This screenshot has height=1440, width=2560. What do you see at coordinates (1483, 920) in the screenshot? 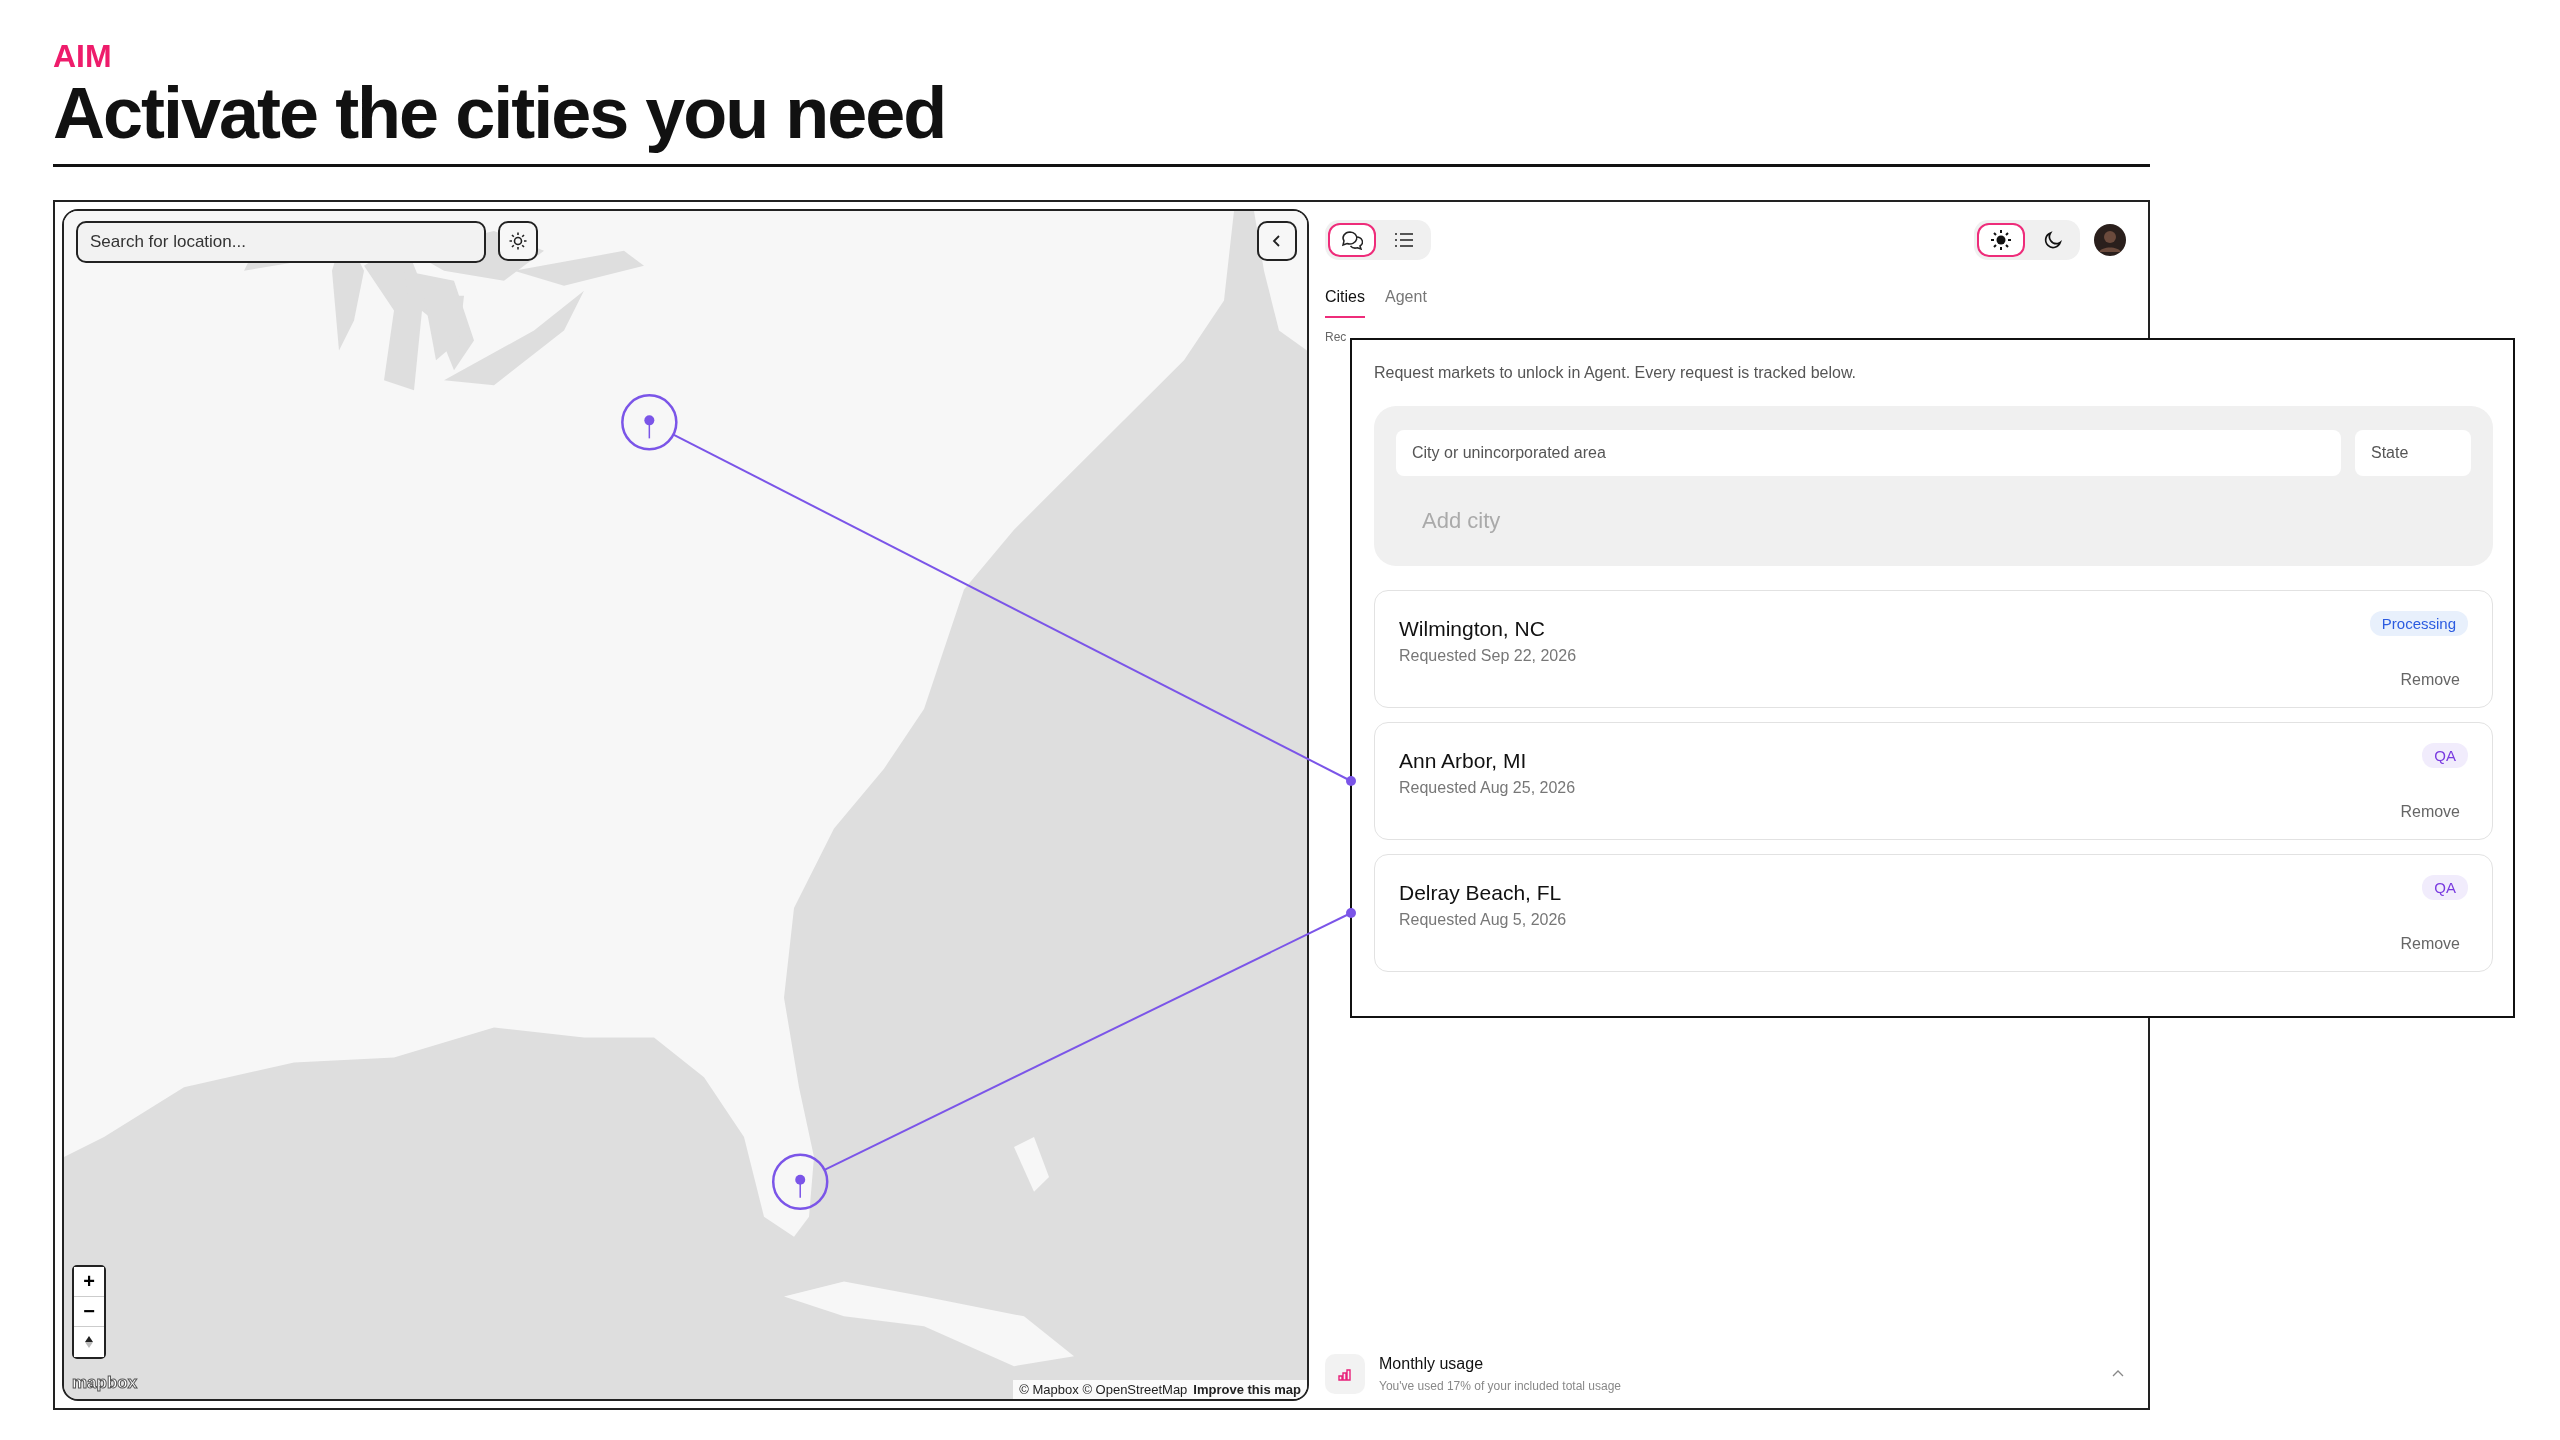
I see `request-date: Requested Aug 5, 2026` at bounding box center [1483, 920].